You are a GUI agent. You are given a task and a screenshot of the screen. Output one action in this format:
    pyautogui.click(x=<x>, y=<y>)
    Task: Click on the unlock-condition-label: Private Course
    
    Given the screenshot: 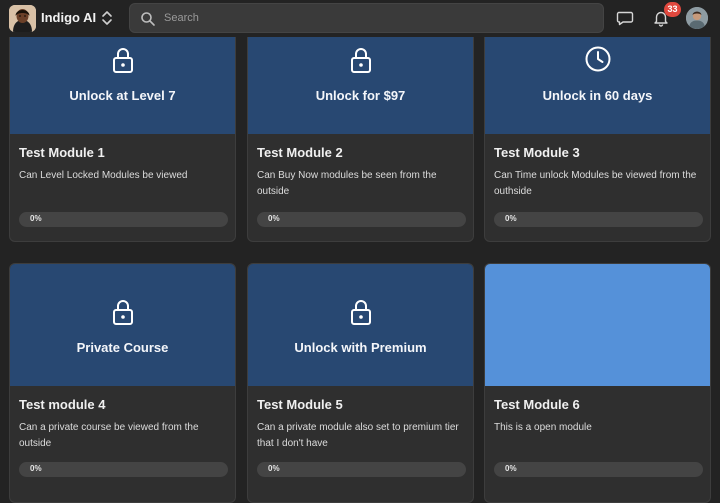 What is the action you would take?
    pyautogui.click(x=122, y=347)
    